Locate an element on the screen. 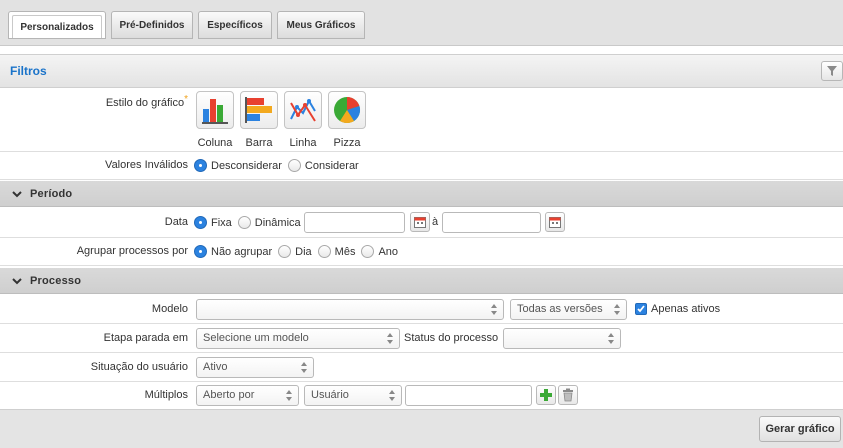 This screenshot has height=448, width=843. process-status-label: Status do processo is located at coordinates (451, 338).